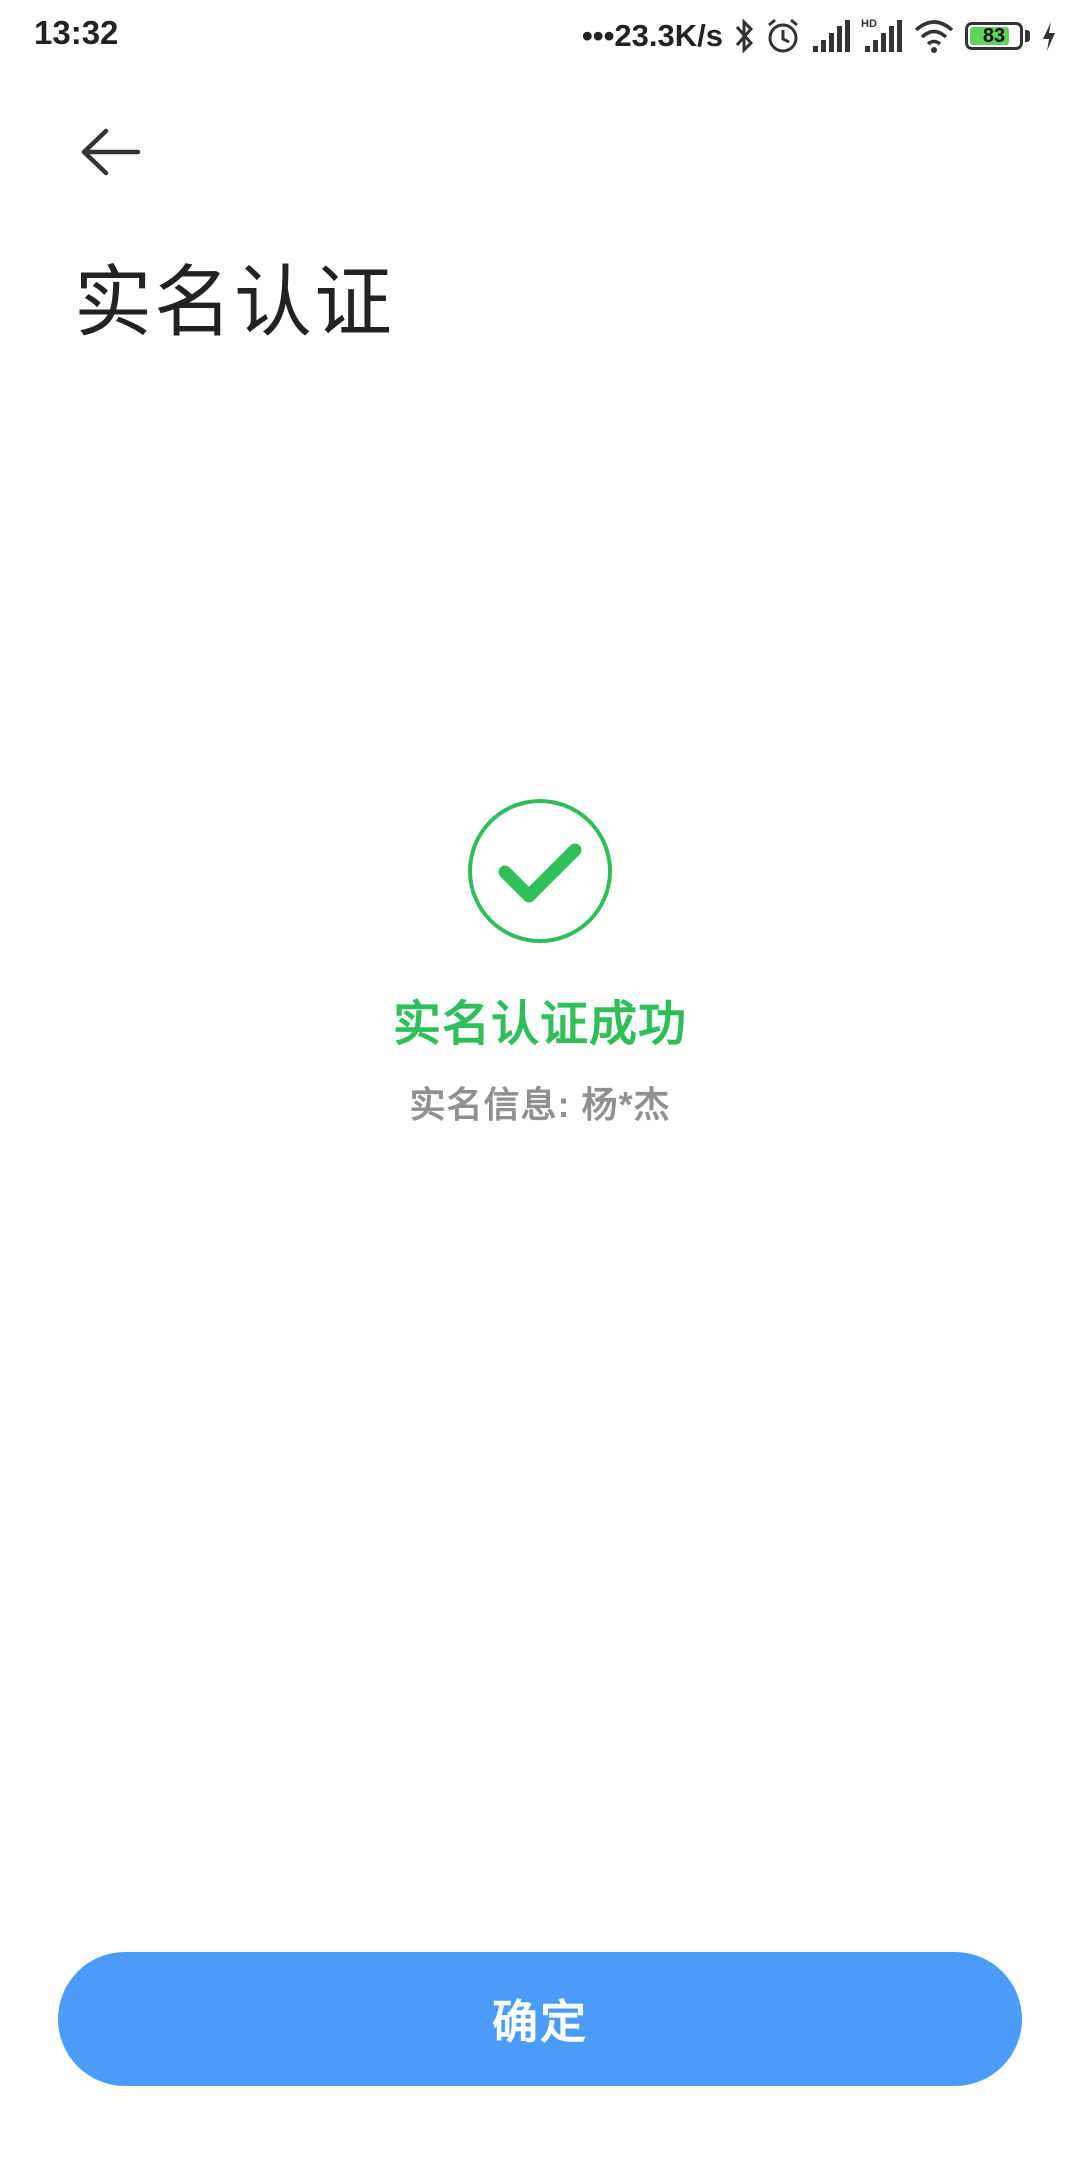 The width and height of the screenshot is (1080, 2160). I want to click on confirm-button: 确定, so click(540, 2019).